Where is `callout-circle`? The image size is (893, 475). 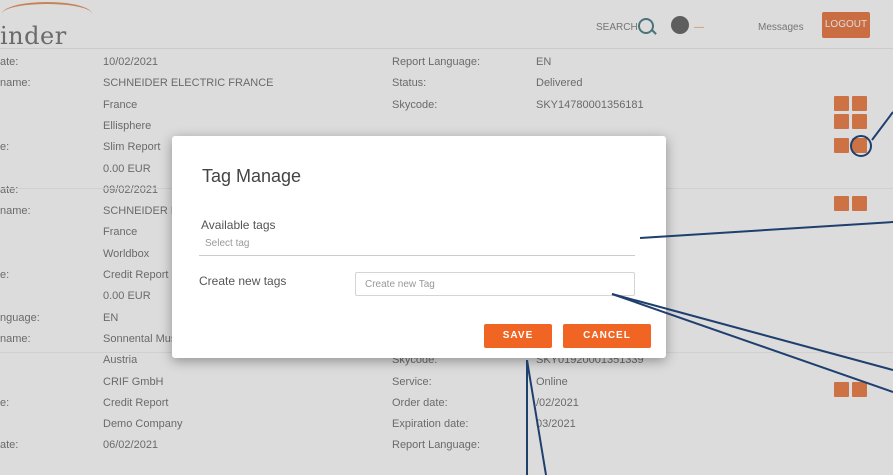
callout-circle is located at coordinates (861, 146).